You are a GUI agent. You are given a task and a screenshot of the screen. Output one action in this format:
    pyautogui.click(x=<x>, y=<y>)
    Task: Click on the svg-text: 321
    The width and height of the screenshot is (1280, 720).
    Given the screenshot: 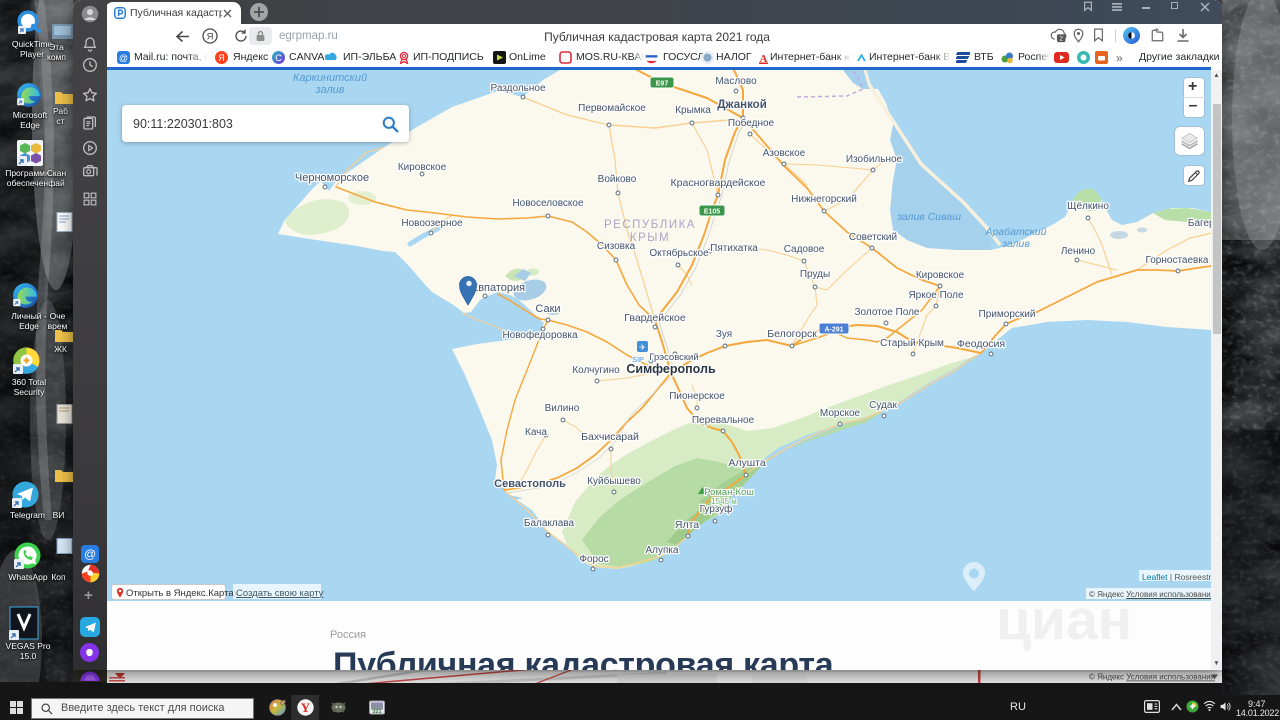 What is the action you would take?
    pyautogui.click(x=376, y=712)
    